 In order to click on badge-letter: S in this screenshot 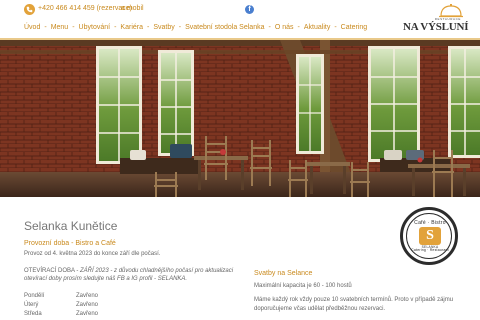, I will do `click(430, 236)`.